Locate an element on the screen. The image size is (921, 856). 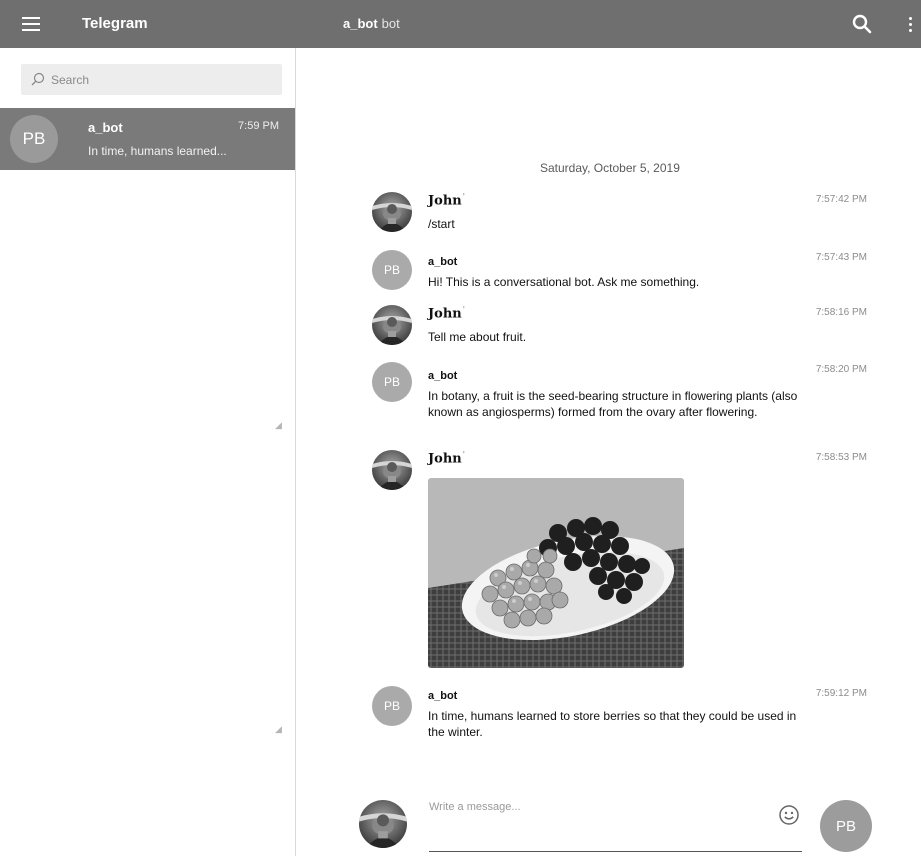
date-separator: Saturday, October 5, 2019 is located at coordinates (610, 168).